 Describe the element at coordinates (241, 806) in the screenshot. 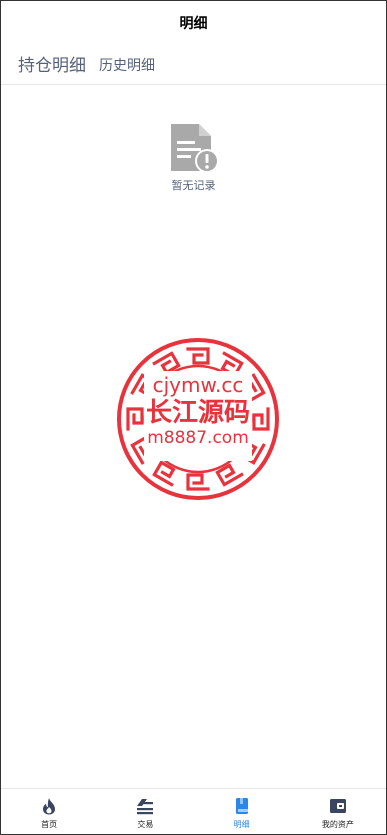

I see `book-icon` at that location.